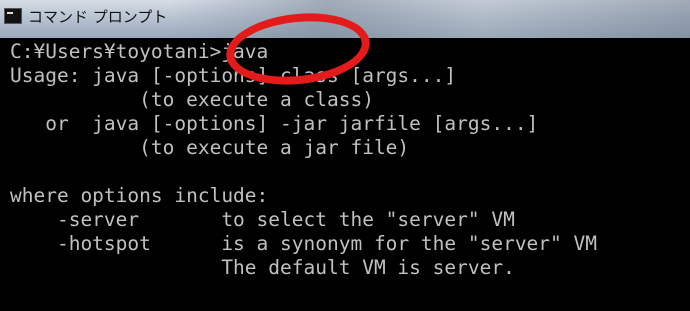  Describe the element at coordinates (262, 219) in the screenshot. I see `console-line: -server to select the "server" VM` at that location.